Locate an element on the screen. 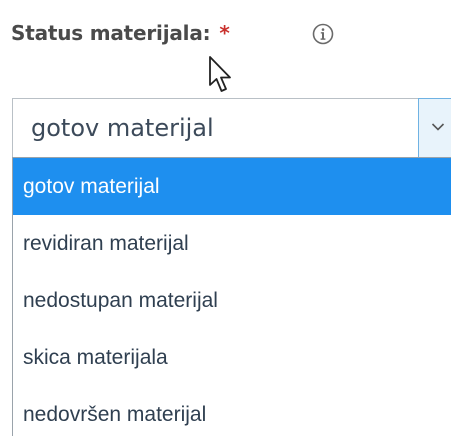 The height and width of the screenshot is (436, 451). dropdown-option-revidiran-materijal: revidiran materijal is located at coordinates (232, 243).